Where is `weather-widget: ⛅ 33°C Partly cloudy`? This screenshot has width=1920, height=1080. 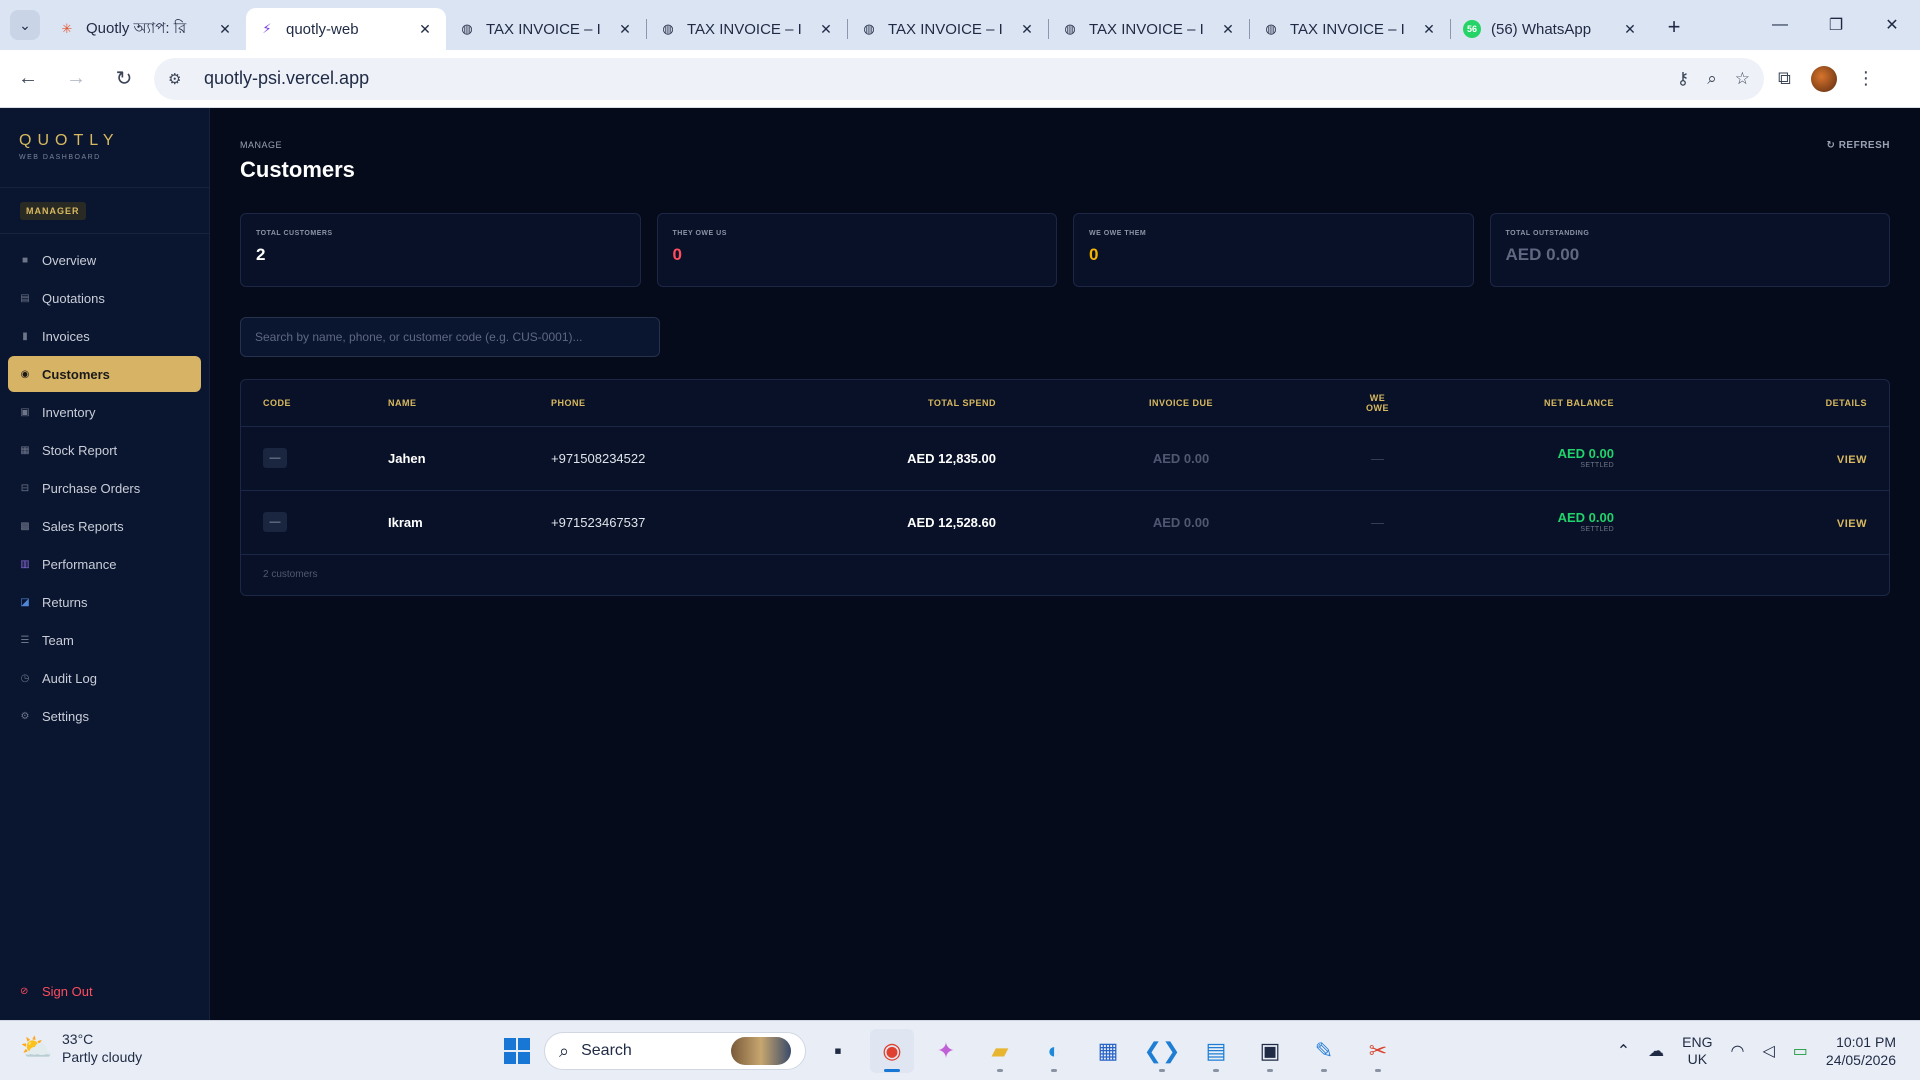
weather-widget: ⛅ 33°C Partly cloudy is located at coordinates (81, 1048).